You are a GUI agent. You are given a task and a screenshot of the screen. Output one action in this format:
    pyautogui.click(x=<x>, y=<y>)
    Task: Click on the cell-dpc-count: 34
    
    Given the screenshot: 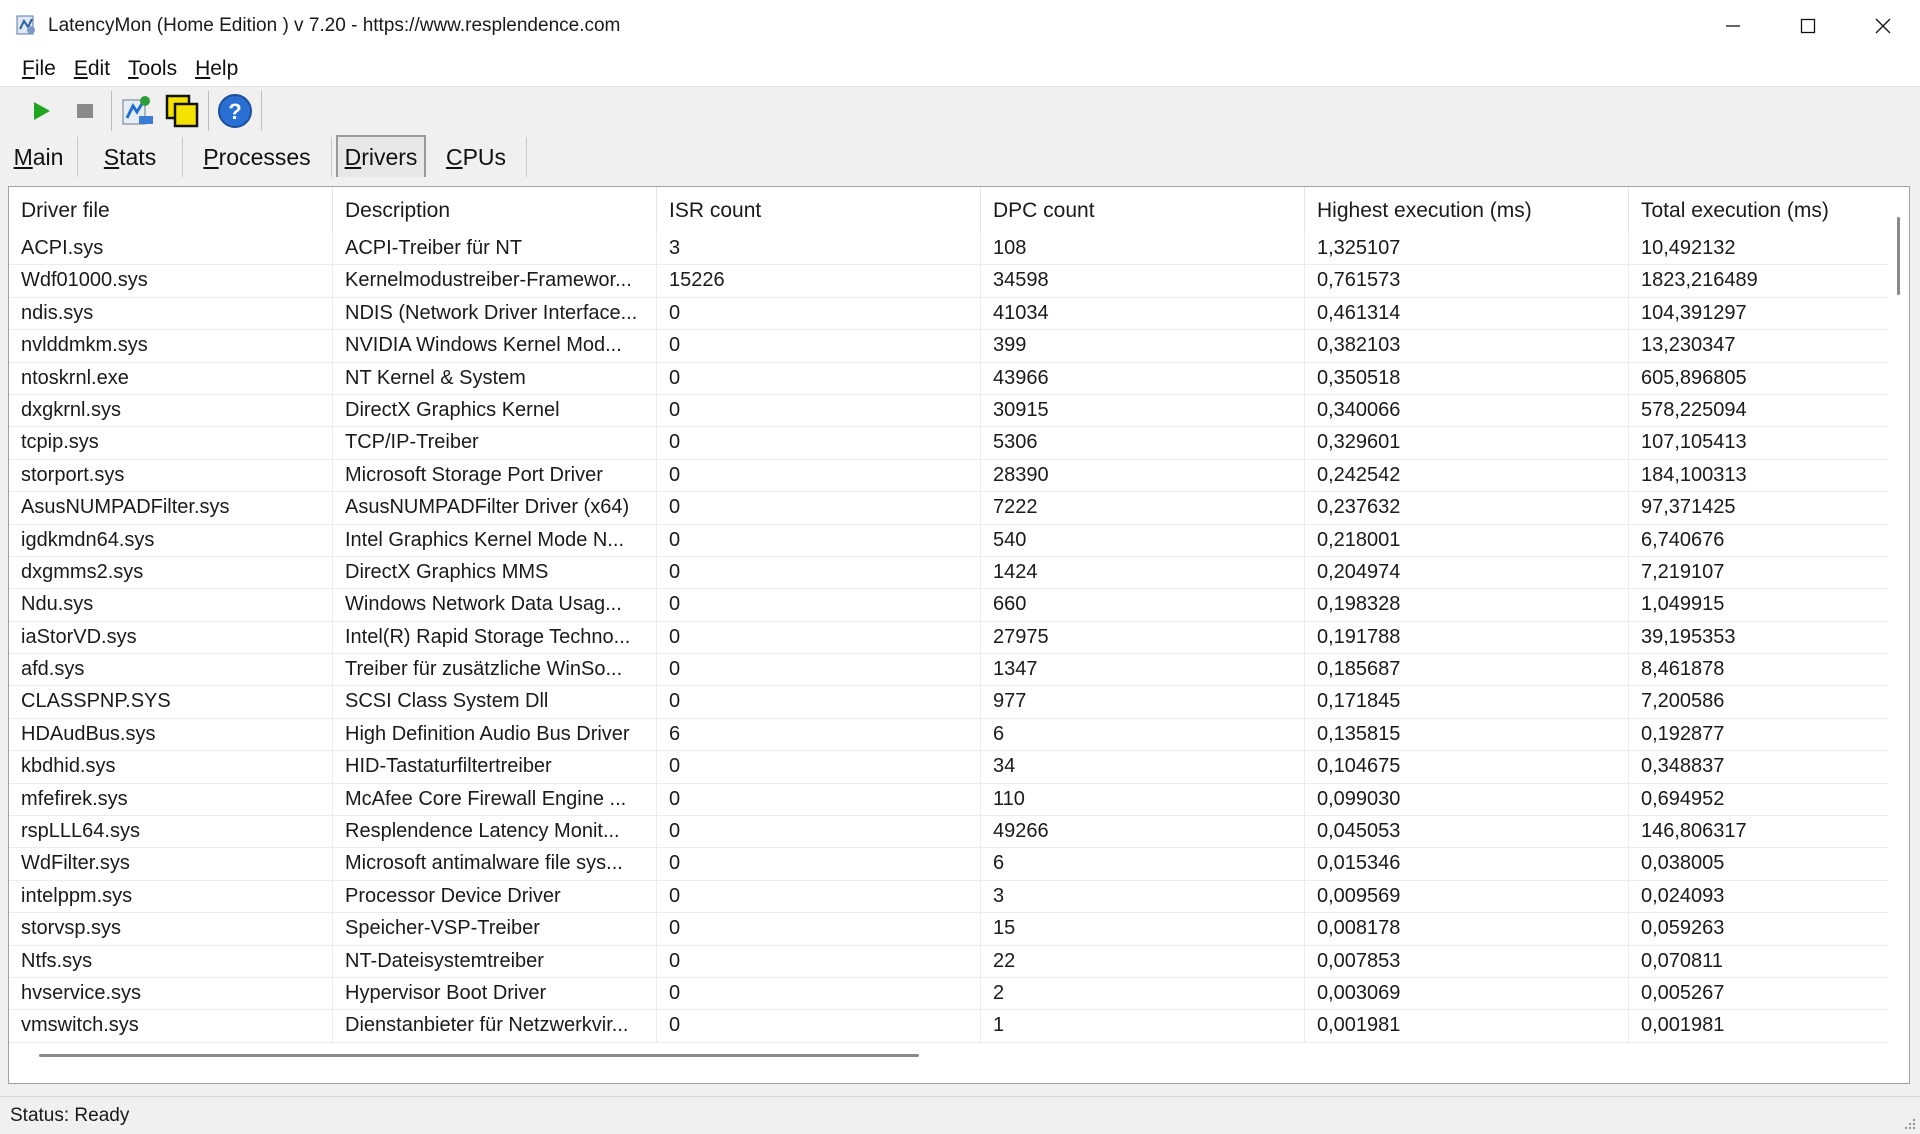 What is the action you would take?
    pyautogui.click(x=1143, y=766)
    